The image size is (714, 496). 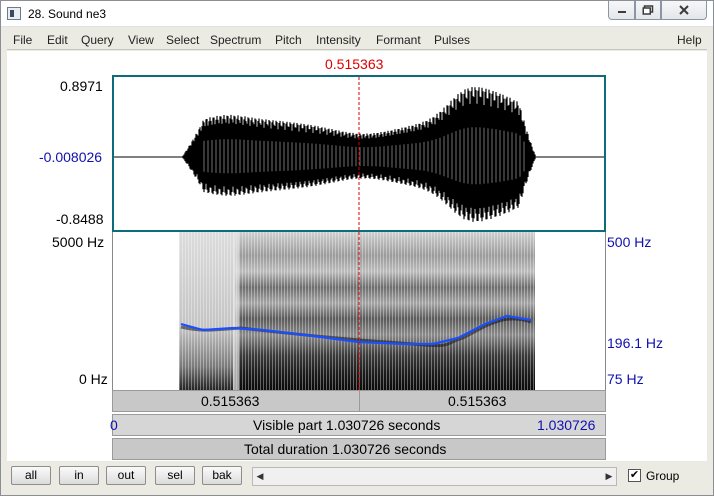 I want to click on menu-formant: Formant, so click(x=398, y=40).